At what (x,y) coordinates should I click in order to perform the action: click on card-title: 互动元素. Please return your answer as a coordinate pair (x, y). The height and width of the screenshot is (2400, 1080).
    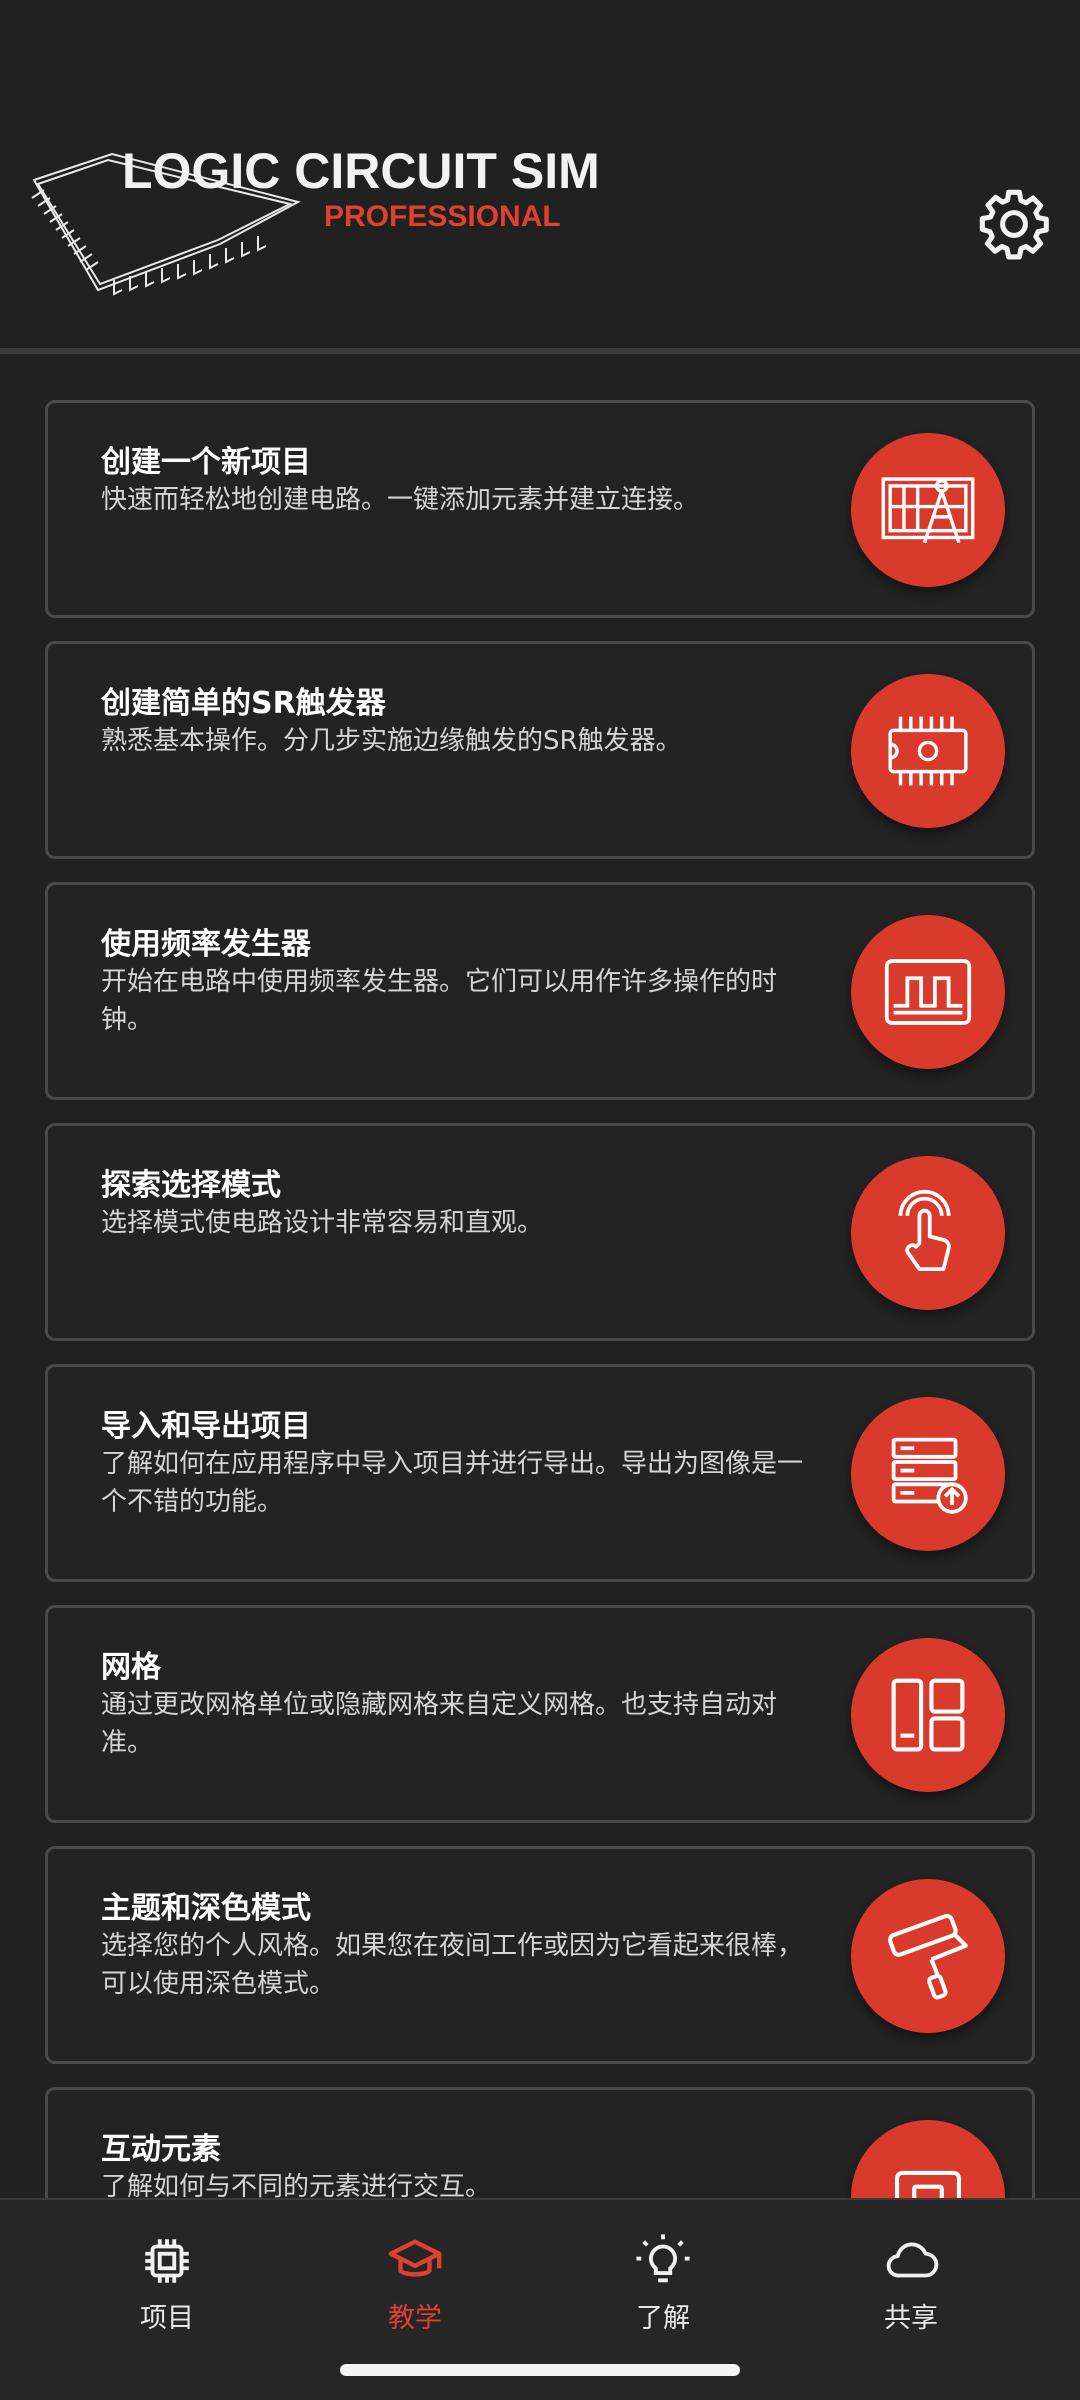
    Looking at the image, I should click on (161, 2149).